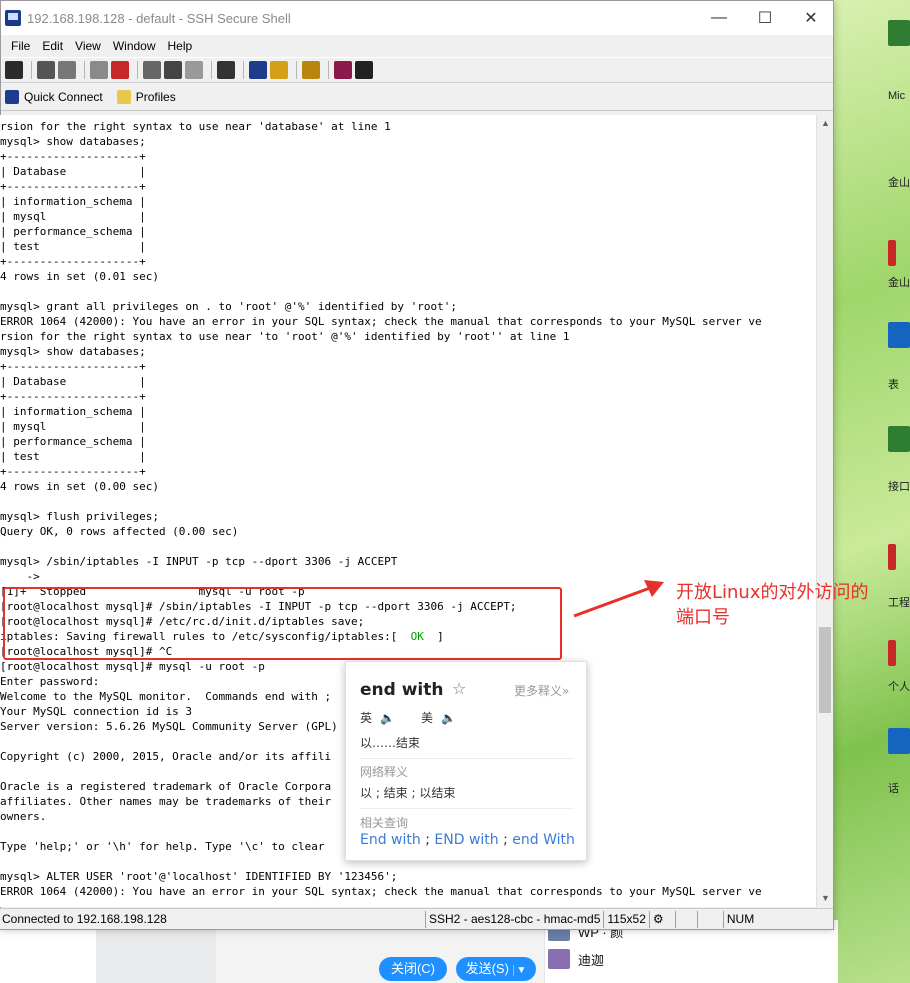 The width and height of the screenshot is (910, 983). Describe the element at coordinates (226, 70) in the screenshot. I see `find-icon` at that location.